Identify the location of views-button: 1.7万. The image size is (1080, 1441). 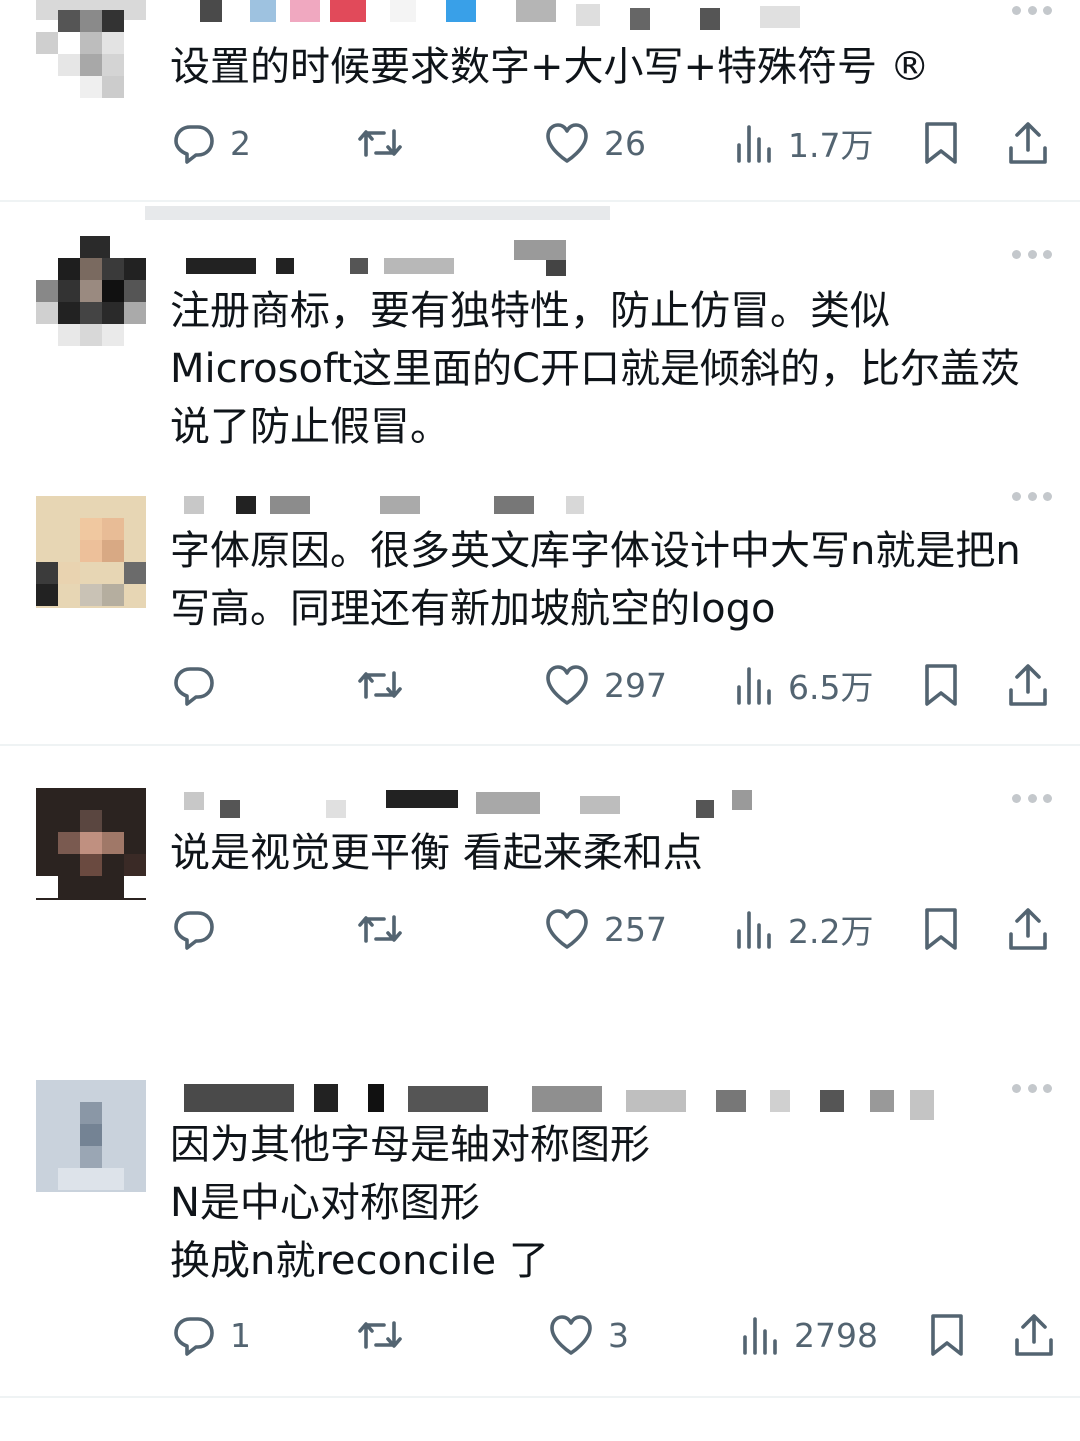
(803, 143).